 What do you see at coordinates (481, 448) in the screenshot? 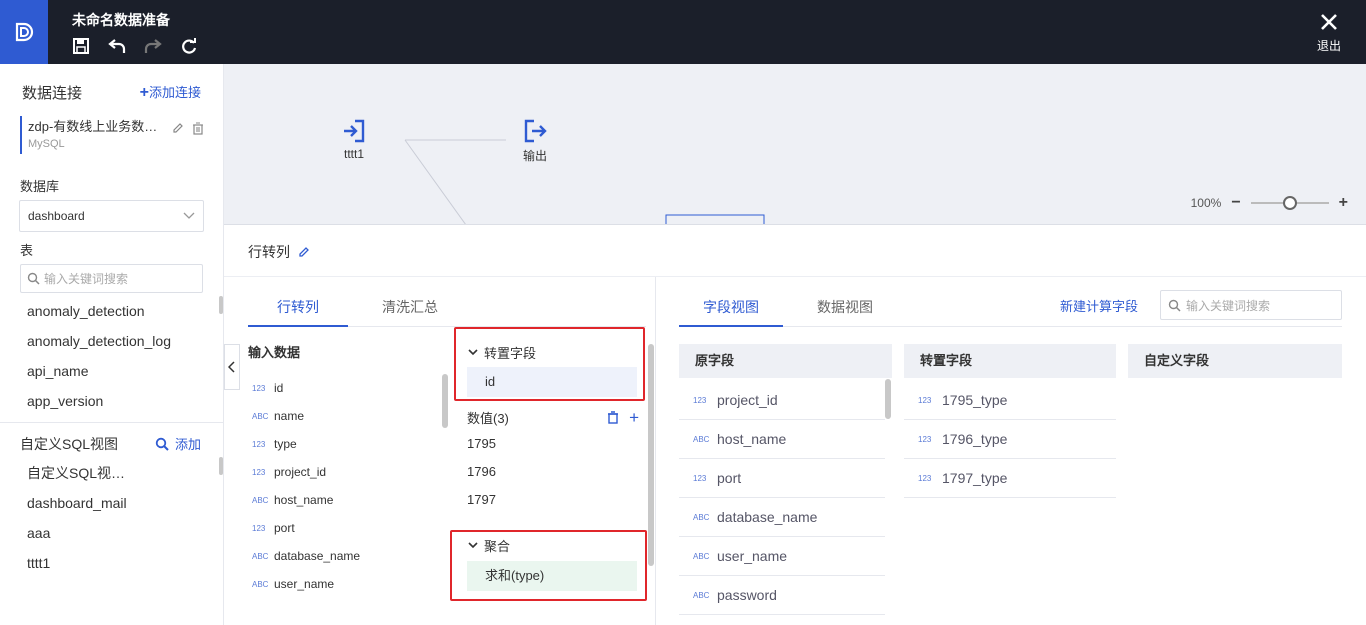
I see `value-item: 1795` at bounding box center [481, 448].